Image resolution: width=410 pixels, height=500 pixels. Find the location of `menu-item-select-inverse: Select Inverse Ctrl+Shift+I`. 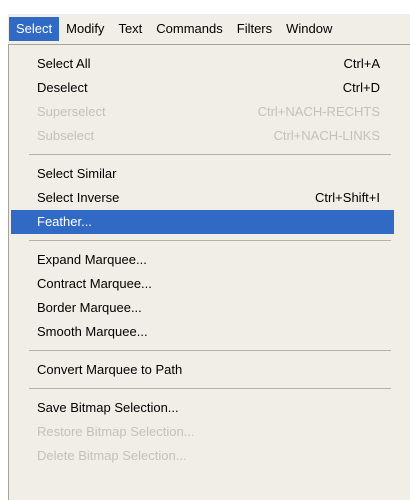

menu-item-select-inverse: Select Inverse Ctrl+Shift+I is located at coordinates (202, 198).